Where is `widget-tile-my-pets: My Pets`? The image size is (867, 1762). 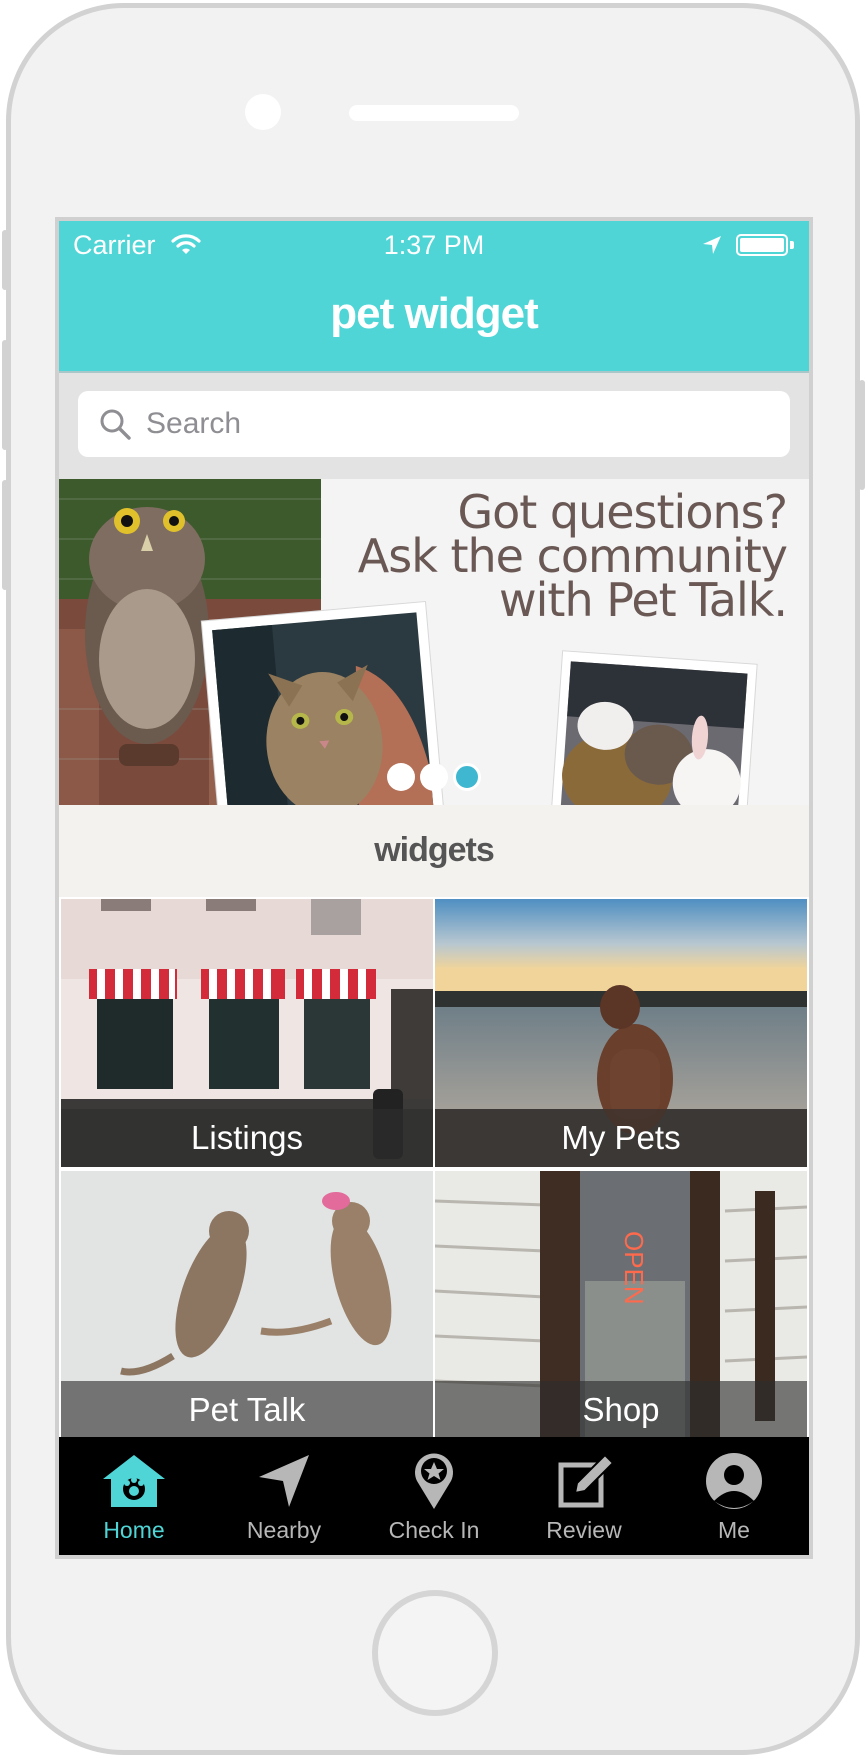 widget-tile-my-pets: My Pets is located at coordinates (621, 1033).